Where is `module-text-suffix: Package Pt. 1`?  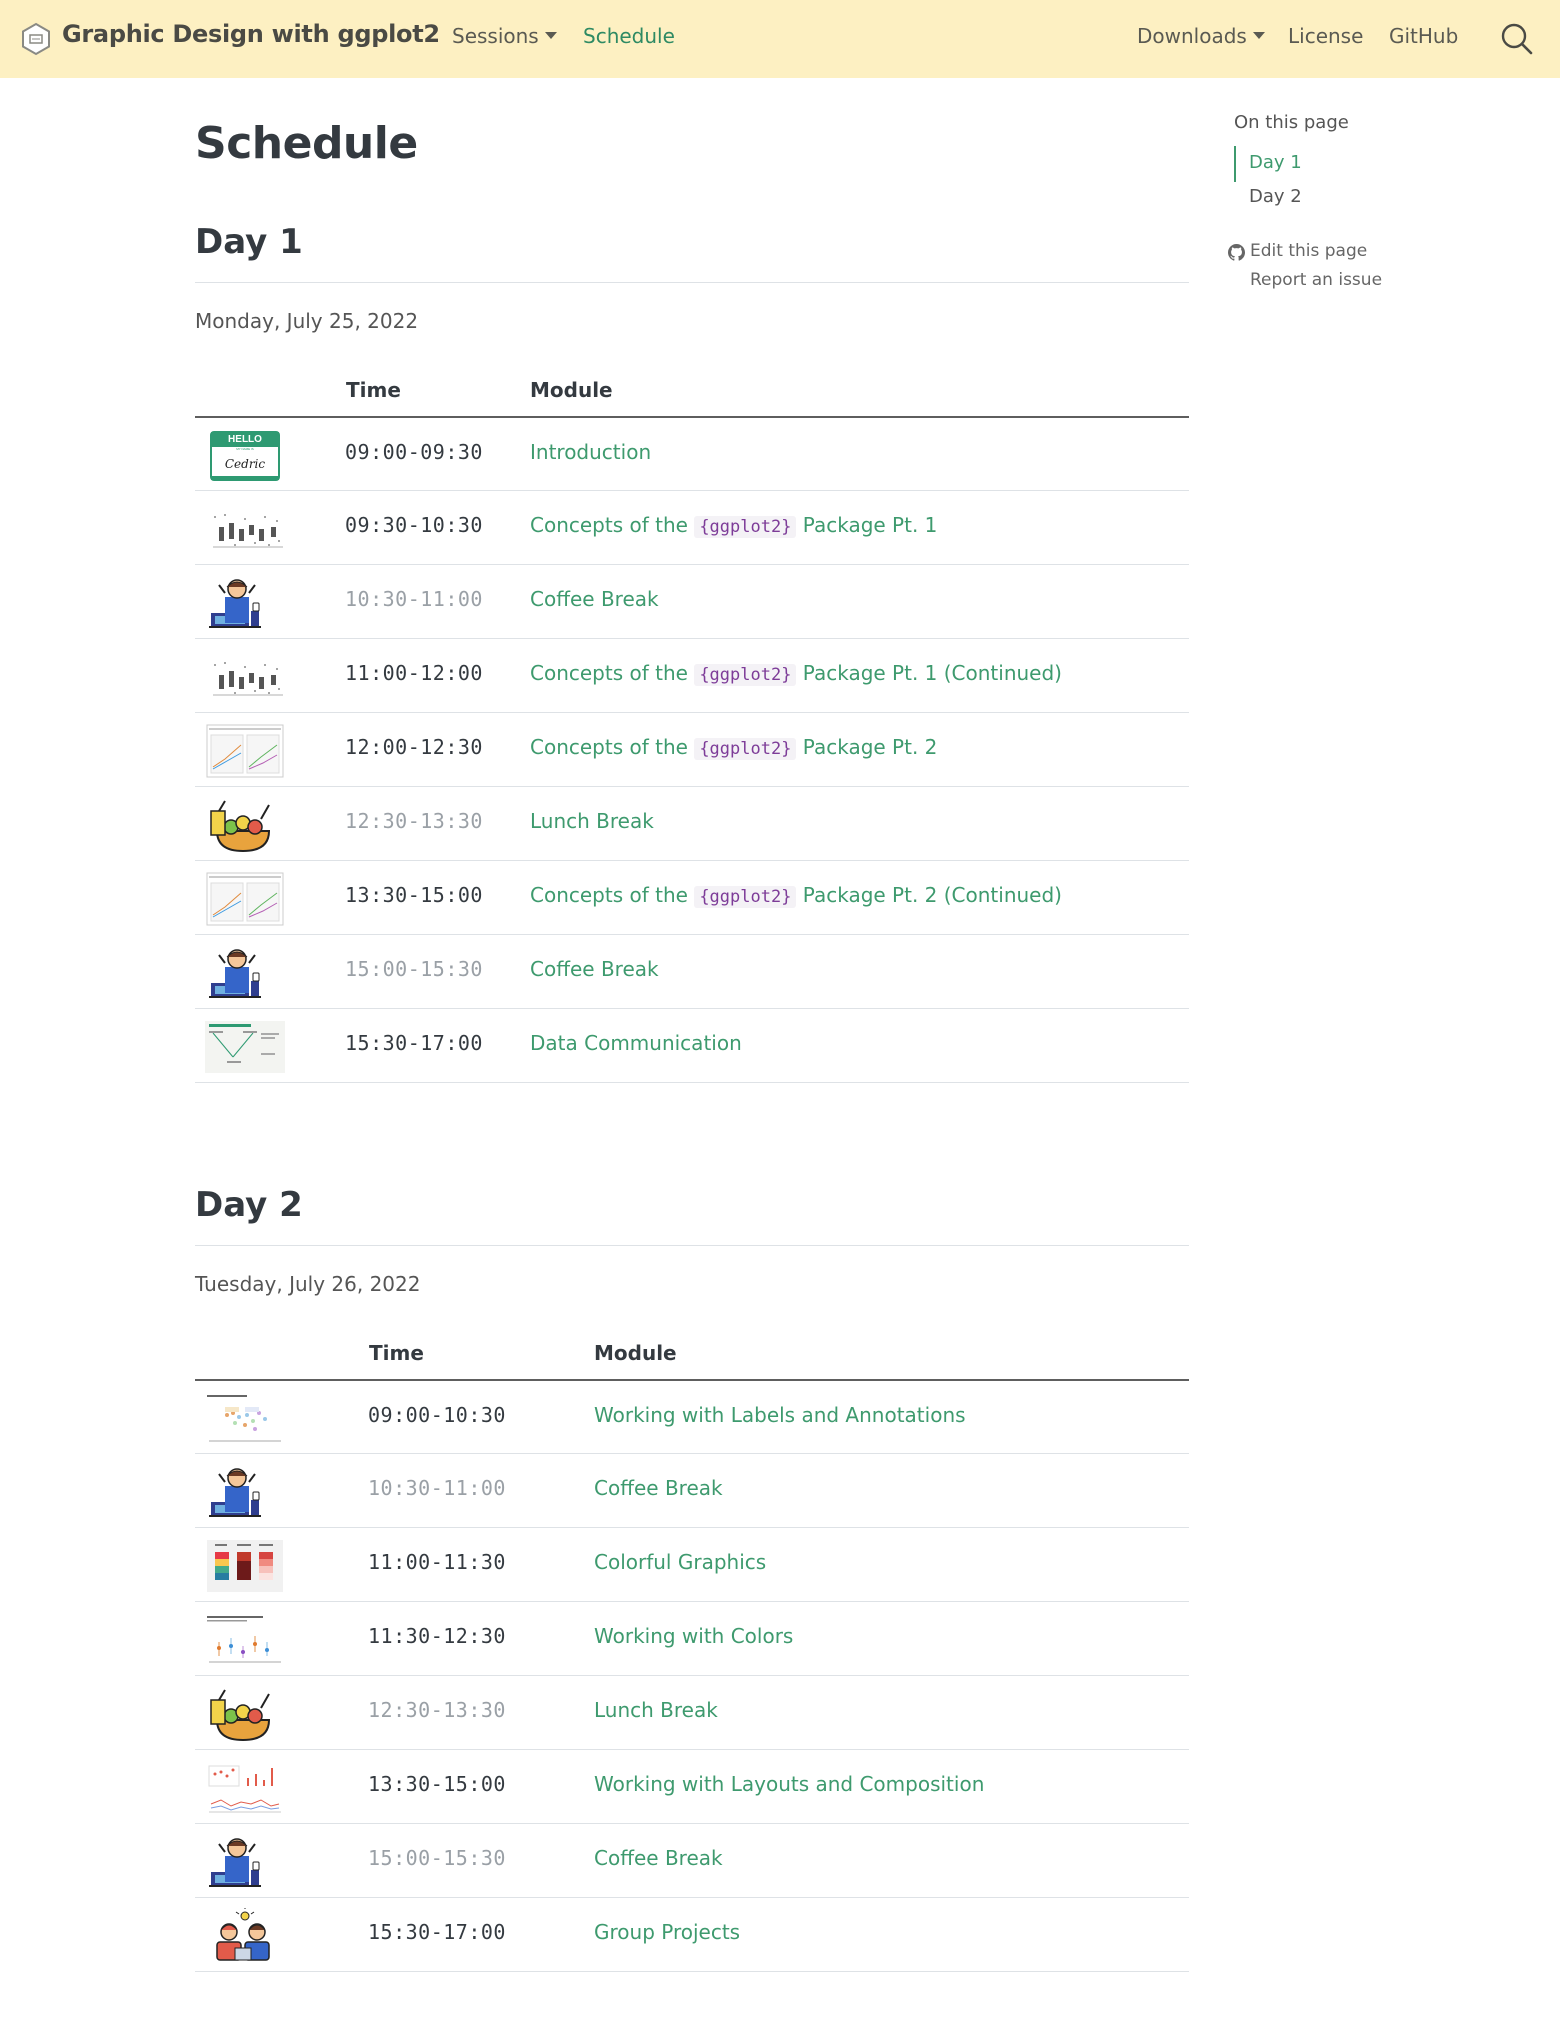
module-text-suffix: Package Pt. 1 is located at coordinates (870, 525).